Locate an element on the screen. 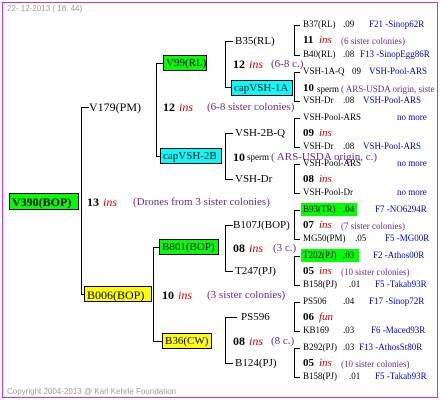  b37-name: B37(RL) is located at coordinates (319, 24).